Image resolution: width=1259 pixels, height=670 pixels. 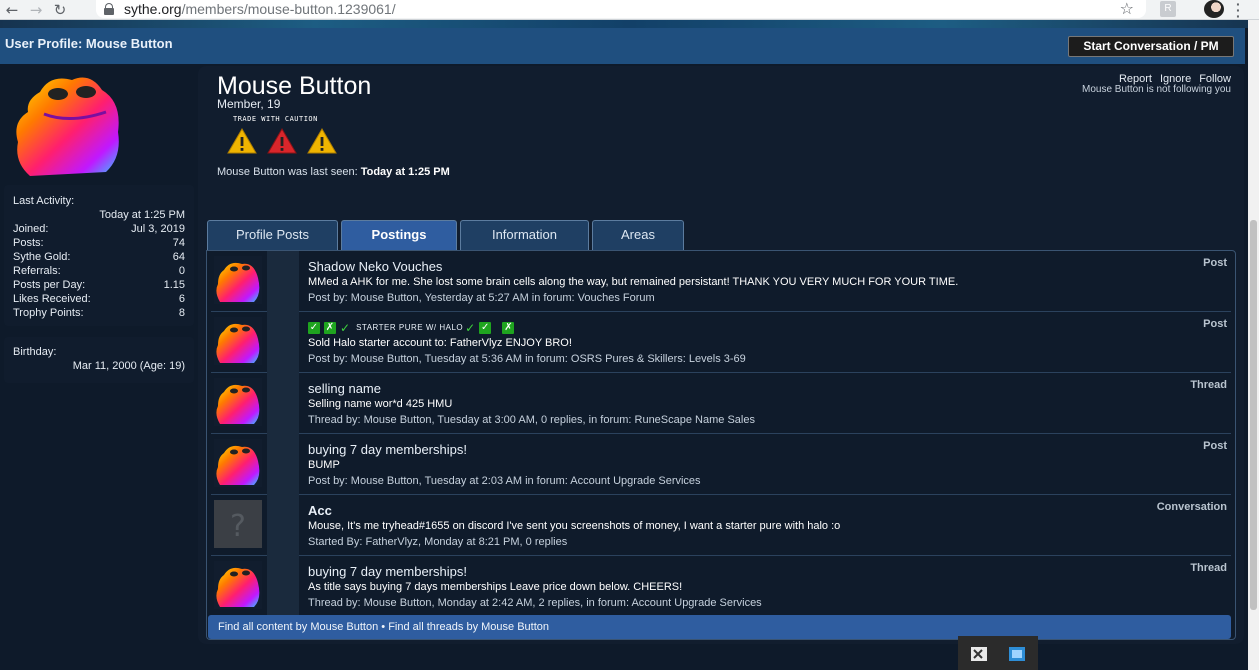 What do you see at coordinates (324, 465) in the screenshot?
I see `posting-snippet: BUMP` at bounding box center [324, 465].